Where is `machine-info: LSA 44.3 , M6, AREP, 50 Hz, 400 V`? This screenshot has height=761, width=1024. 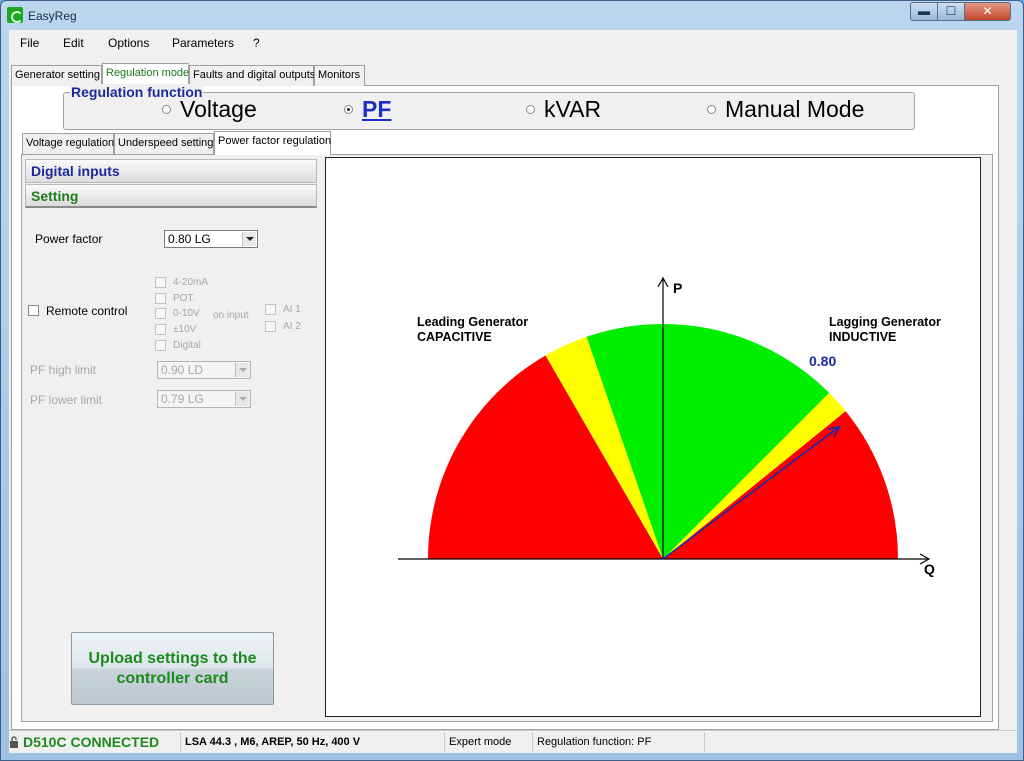
machine-info: LSA 44.3 , M6, AREP, 50 Hz, 400 V is located at coordinates (313, 742).